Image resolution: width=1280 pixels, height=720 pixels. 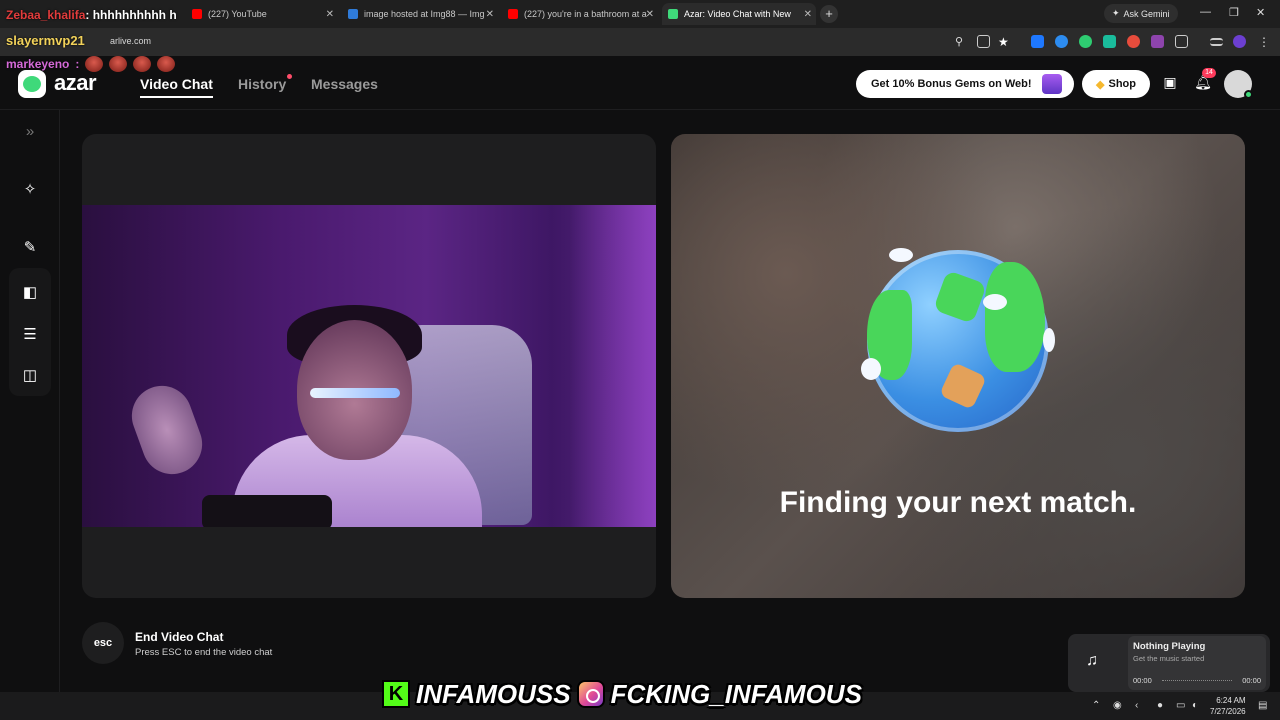 I want to click on chat-username: Zebaa_khalifa, so click(x=46, y=15).